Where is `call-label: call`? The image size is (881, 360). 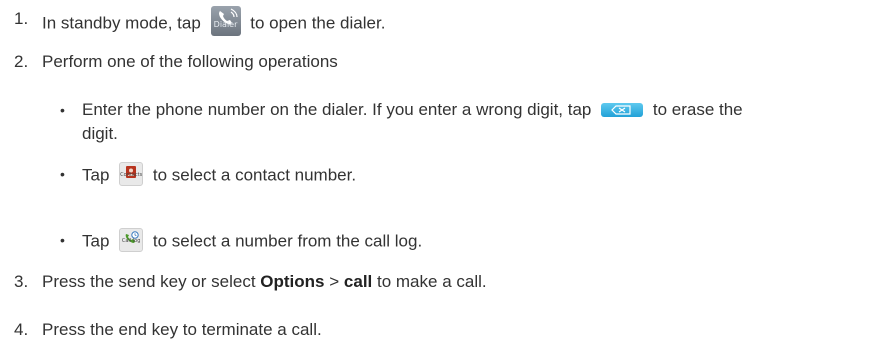
call-label: call is located at coordinates (358, 281).